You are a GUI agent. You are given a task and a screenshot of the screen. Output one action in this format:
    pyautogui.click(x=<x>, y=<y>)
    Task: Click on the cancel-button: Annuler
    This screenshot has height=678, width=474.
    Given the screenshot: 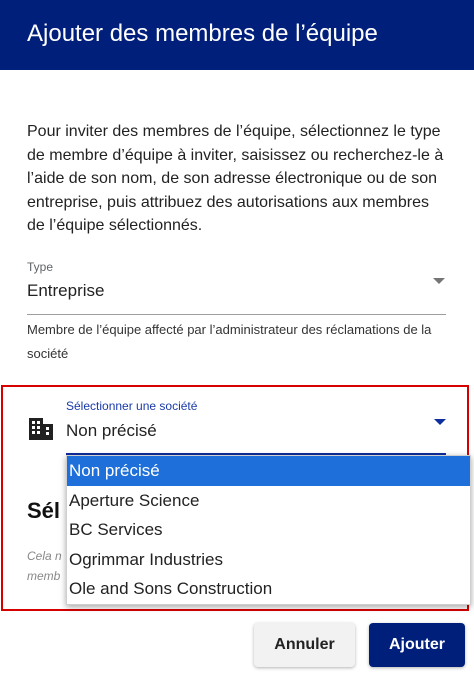 What is the action you would take?
    pyautogui.click(x=304, y=645)
    